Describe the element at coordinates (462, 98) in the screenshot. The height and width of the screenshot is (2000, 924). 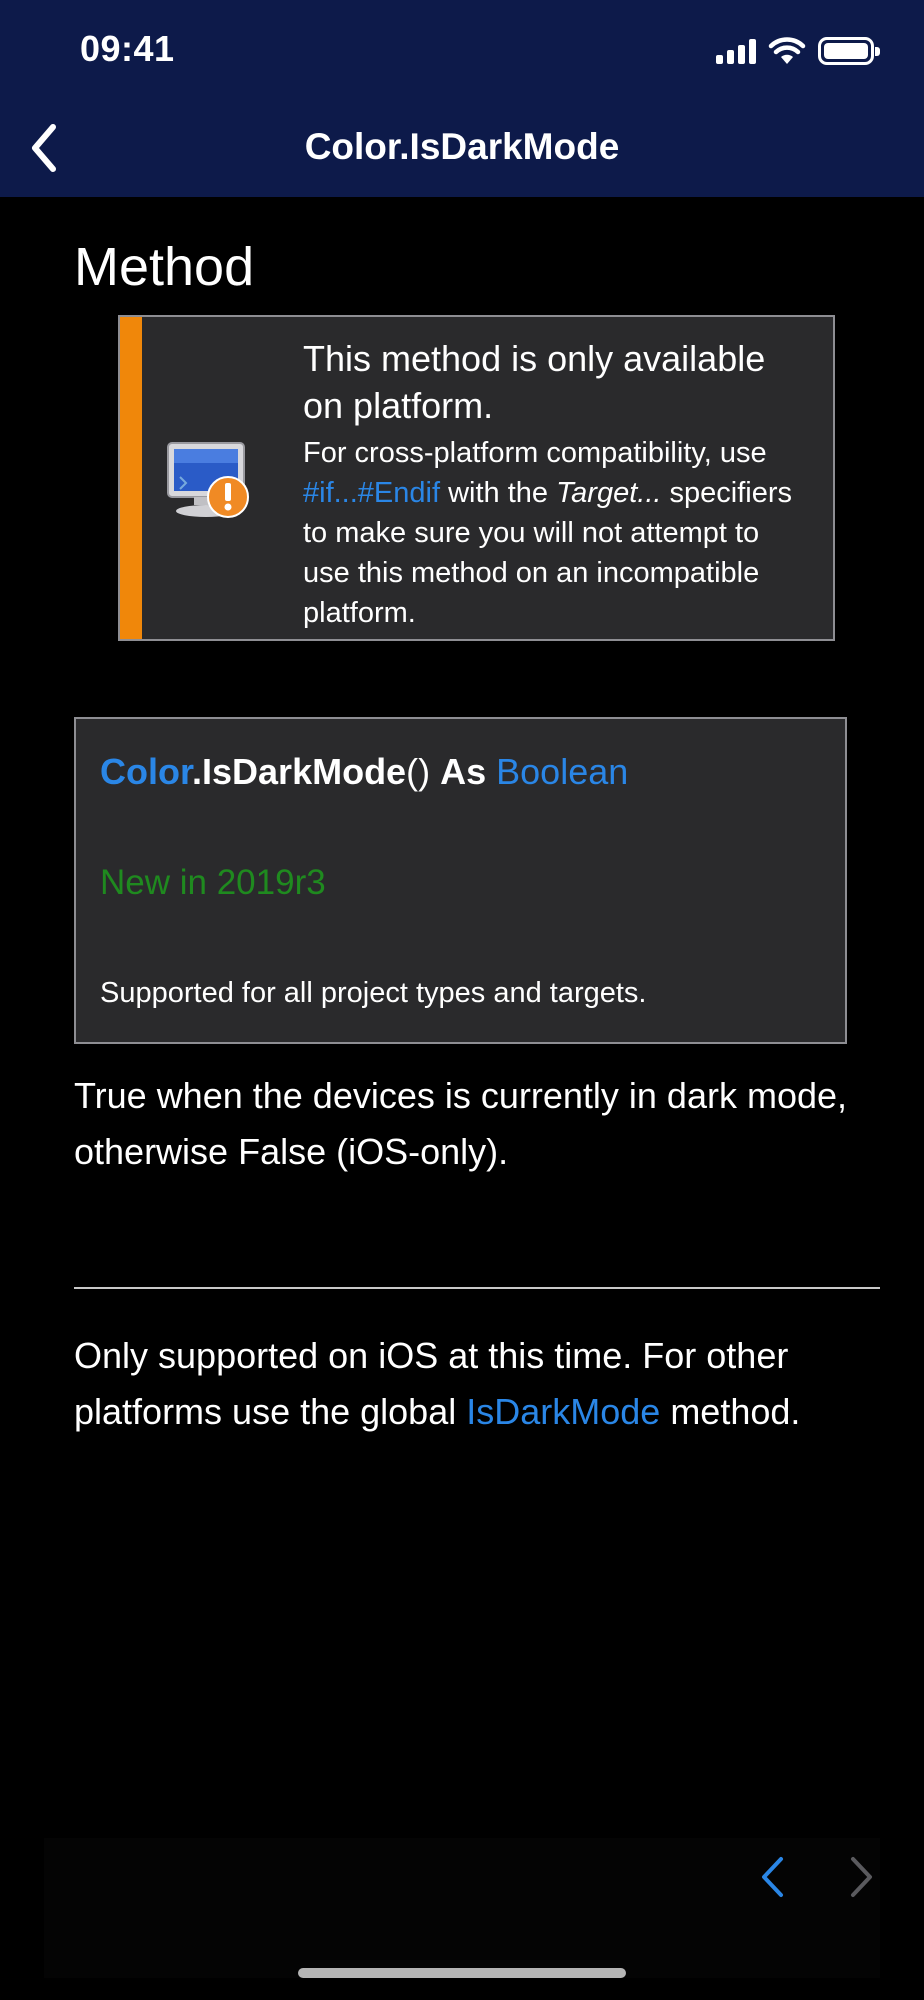
I see `navigation-bar: 09:41 Color.IsDarkMode` at that location.